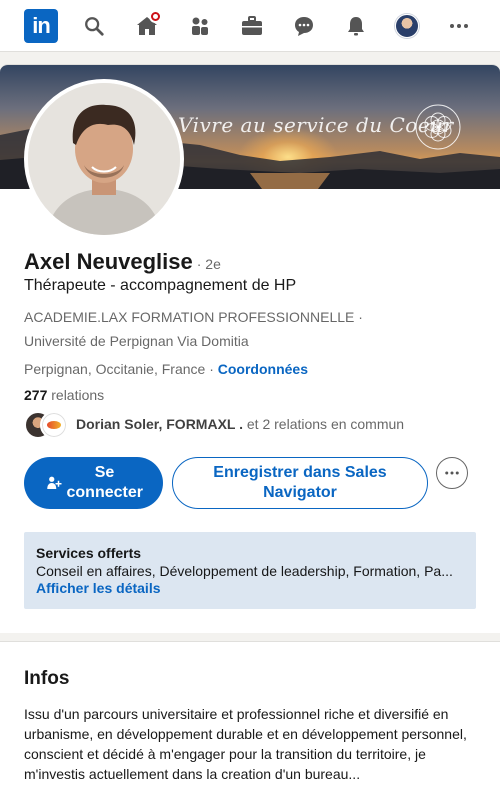 This screenshot has height=800, width=500. Describe the element at coordinates (438, 127) in the screenshot. I see `flower-of-life-icon` at that location.